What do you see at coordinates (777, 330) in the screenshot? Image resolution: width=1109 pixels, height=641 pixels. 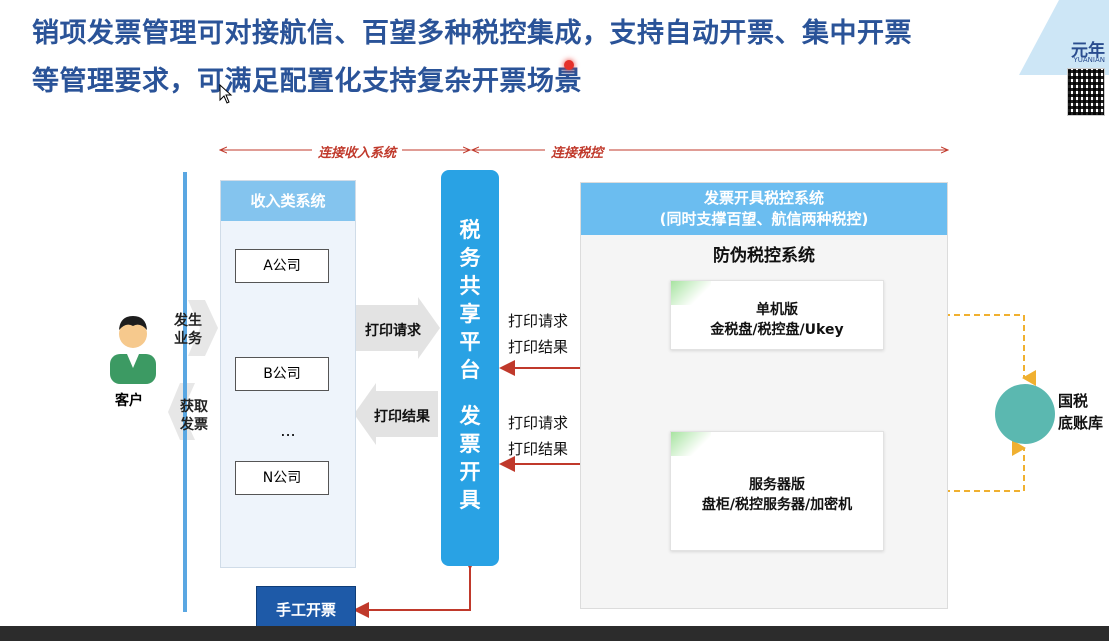 I see `standalone-desc: 金税盘/税控盘/Ukey` at bounding box center [777, 330].